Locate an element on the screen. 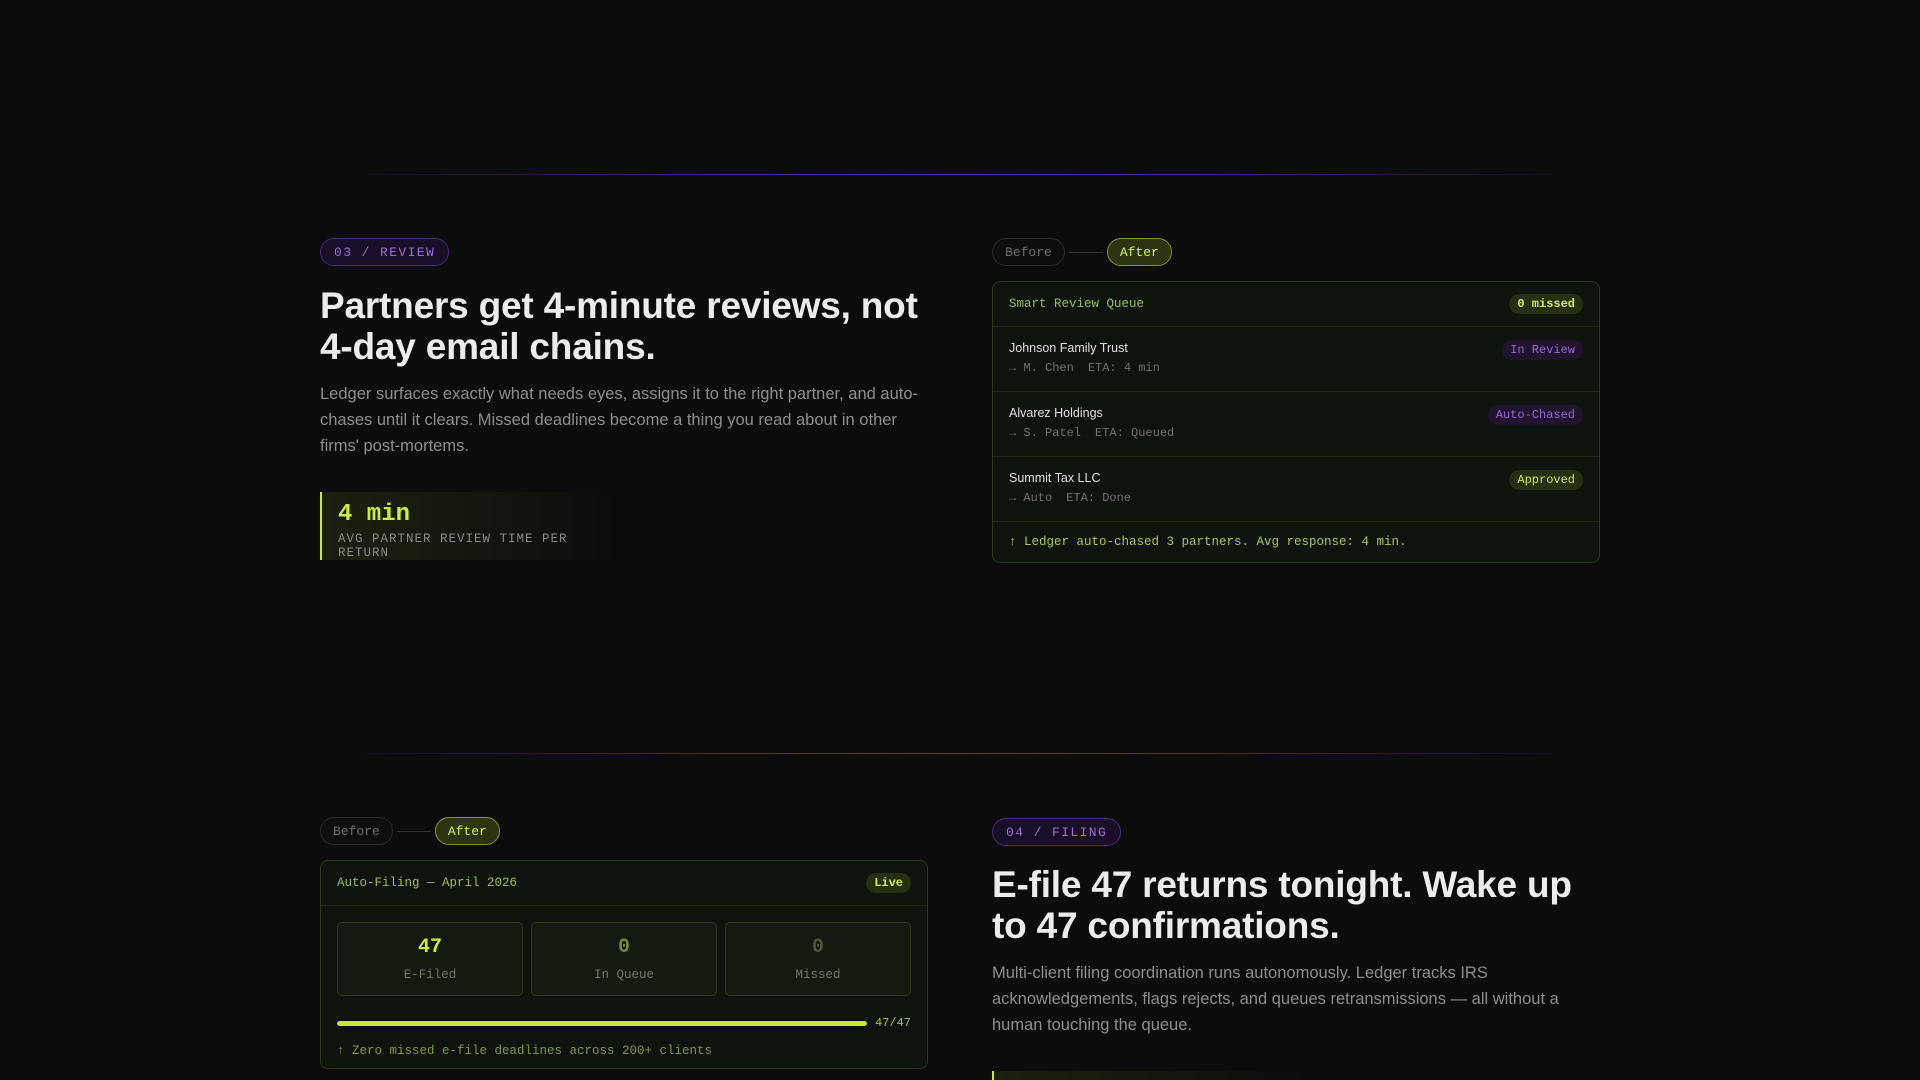  eta: ETA: Queued is located at coordinates (1135, 433).